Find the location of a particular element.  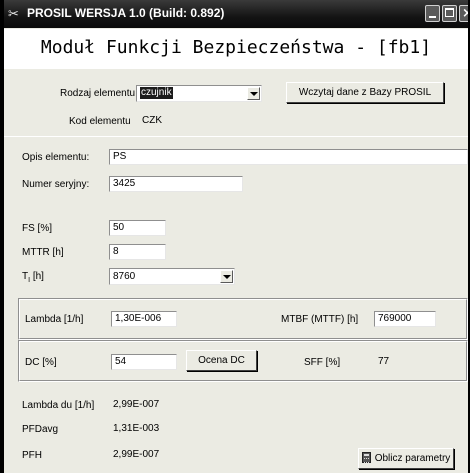

mttr-input: 8 is located at coordinates (137, 252).